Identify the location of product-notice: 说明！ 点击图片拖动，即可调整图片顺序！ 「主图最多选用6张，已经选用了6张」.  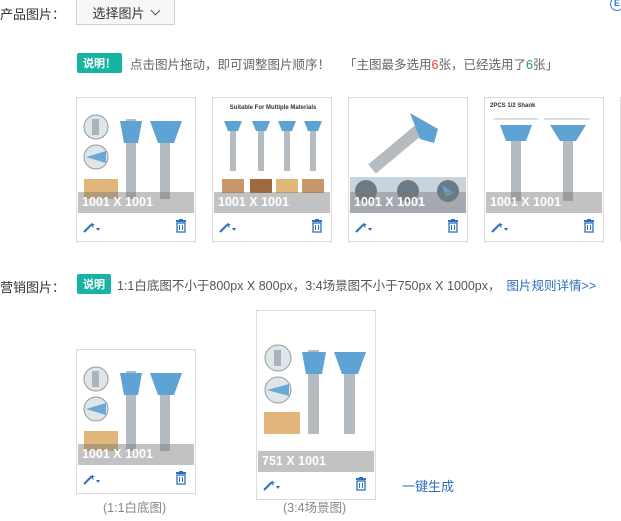
(317, 63).